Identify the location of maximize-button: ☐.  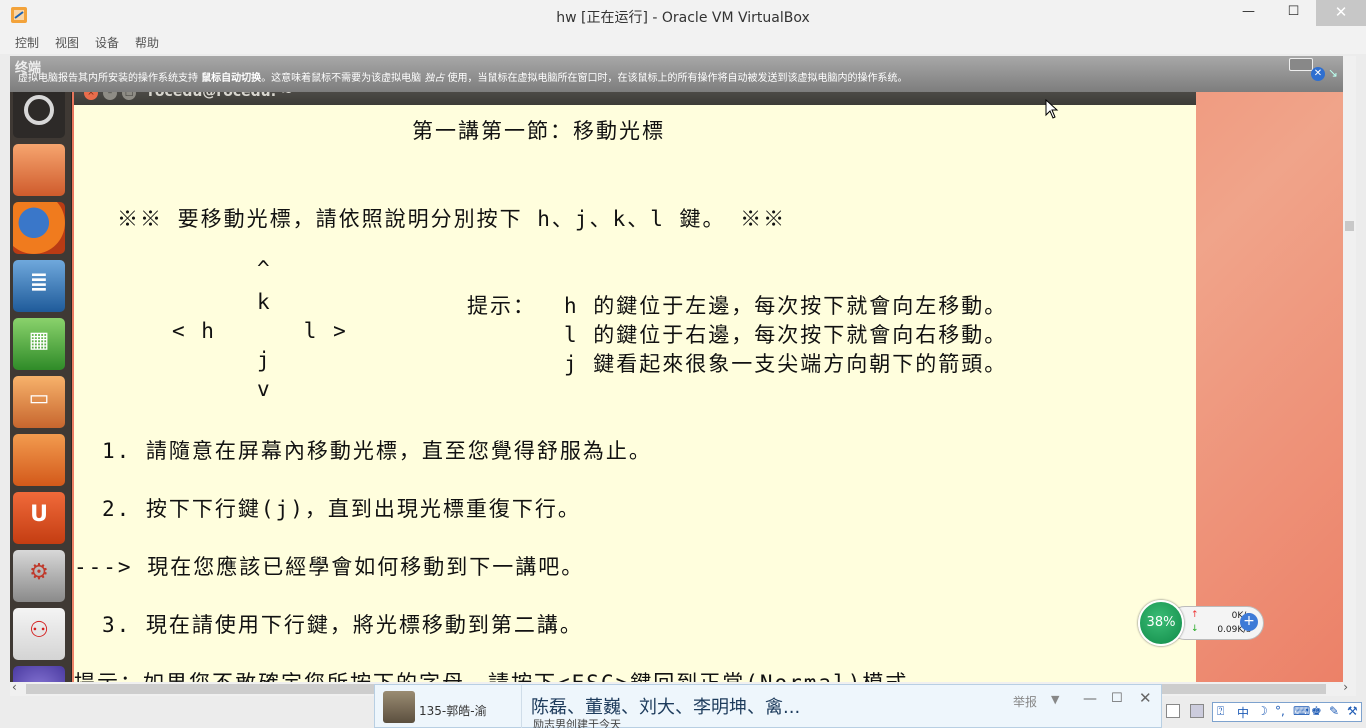
(1293, 13).